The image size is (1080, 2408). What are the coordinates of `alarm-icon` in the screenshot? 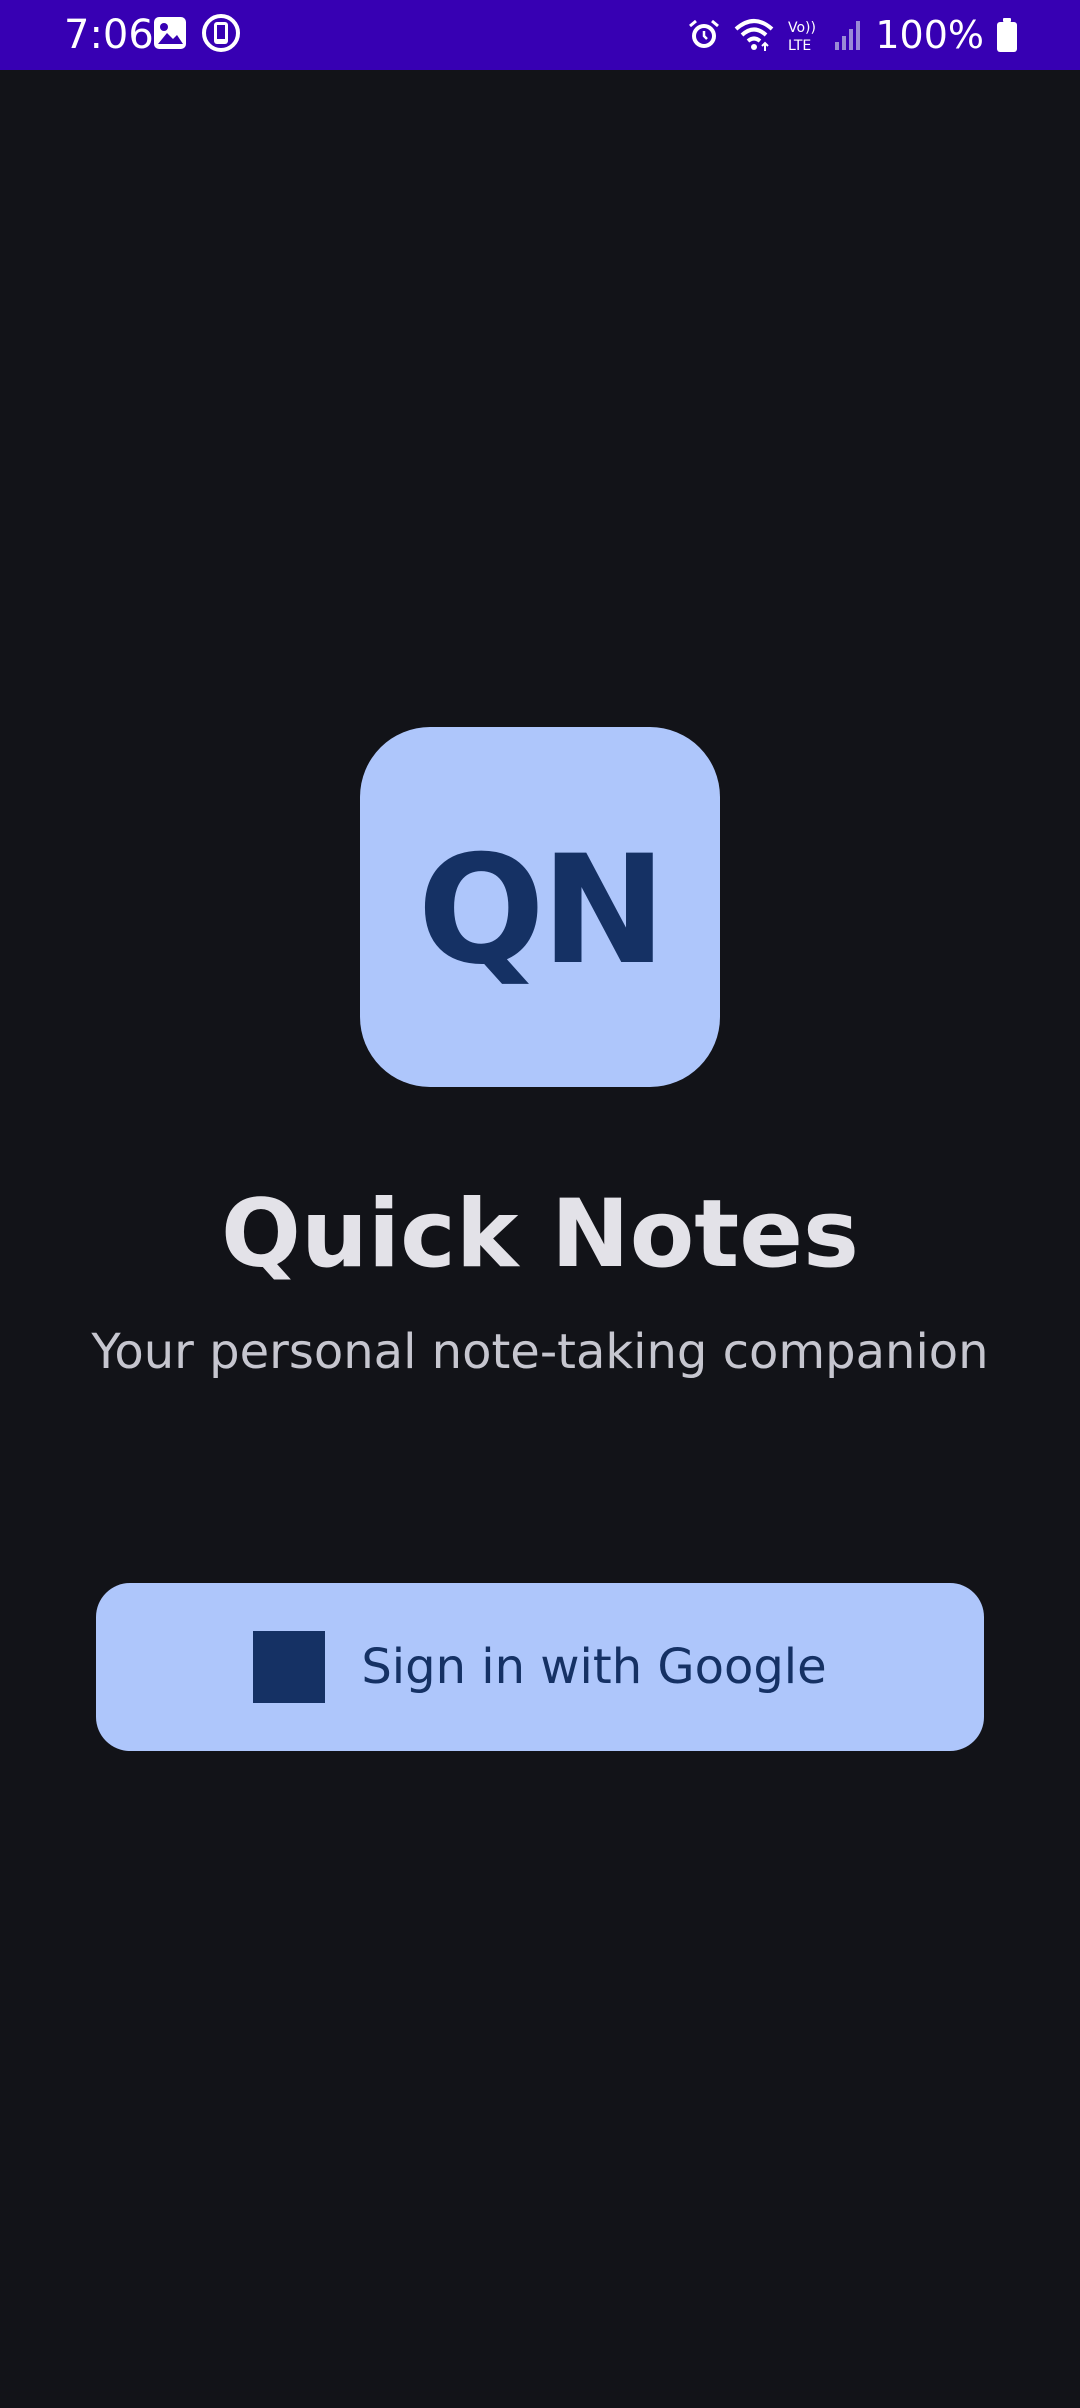 It's located at (704, 35).